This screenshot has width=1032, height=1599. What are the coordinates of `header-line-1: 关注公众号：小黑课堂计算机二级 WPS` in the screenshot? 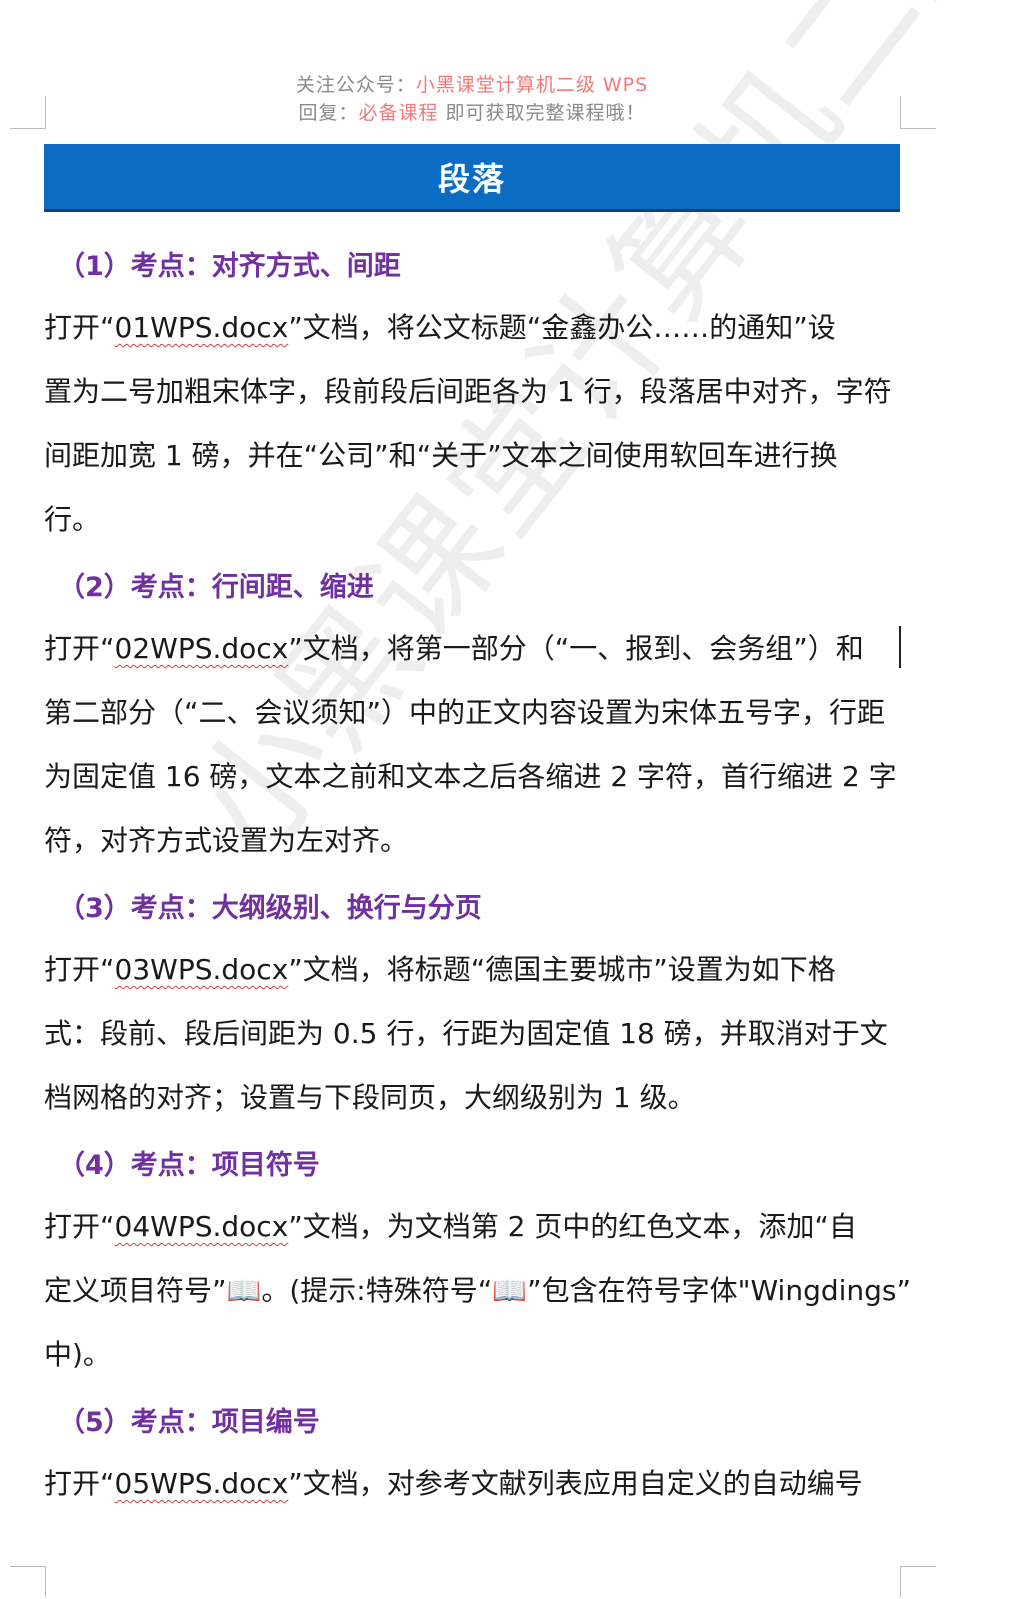 It's located at (472, 83).